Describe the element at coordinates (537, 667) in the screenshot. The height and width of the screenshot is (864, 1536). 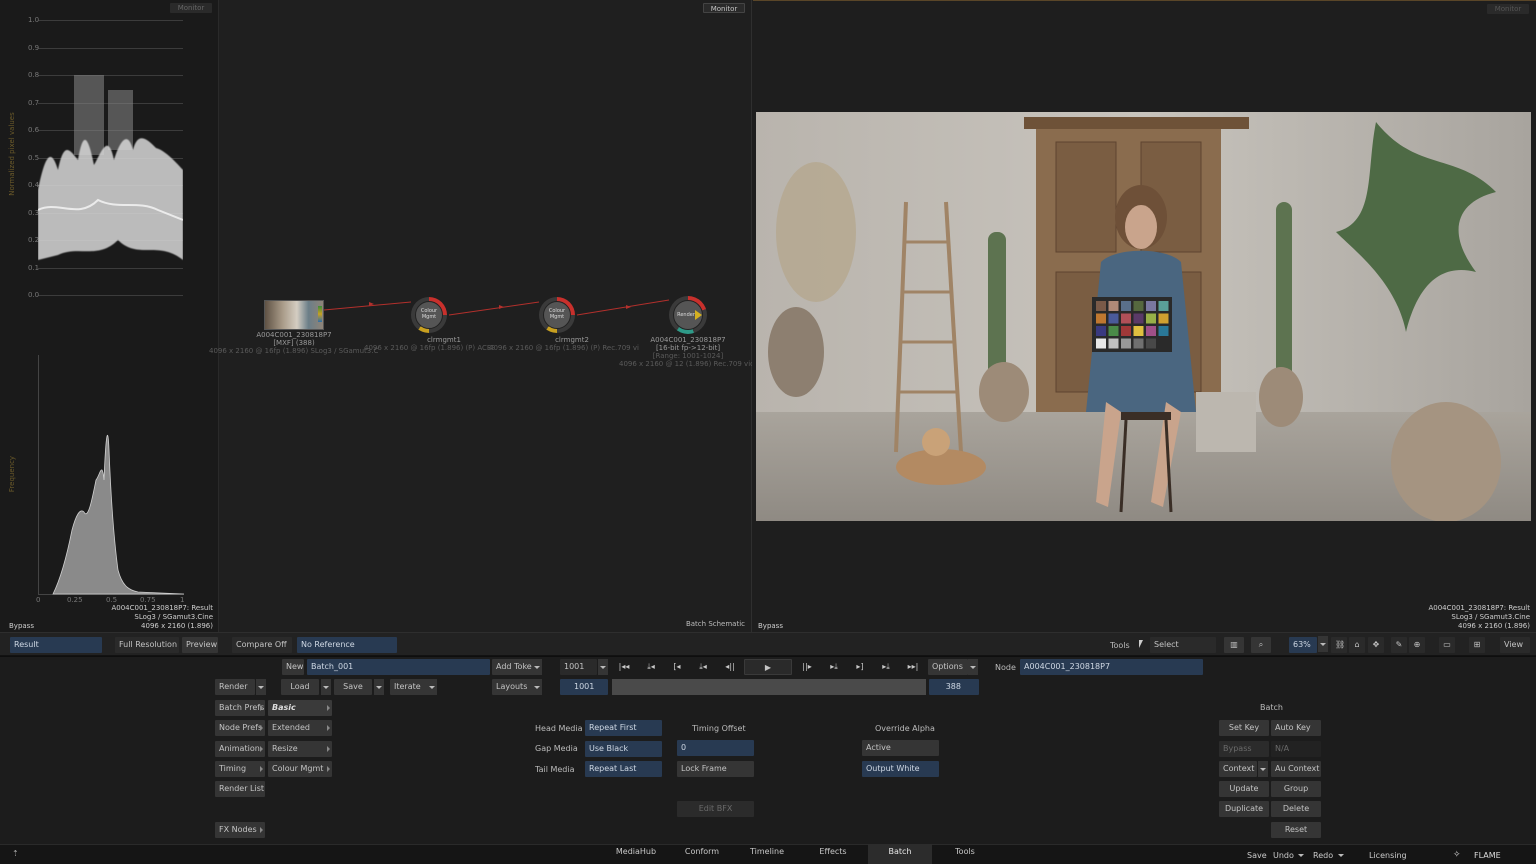
I see `add-token-dropdown` at that location.